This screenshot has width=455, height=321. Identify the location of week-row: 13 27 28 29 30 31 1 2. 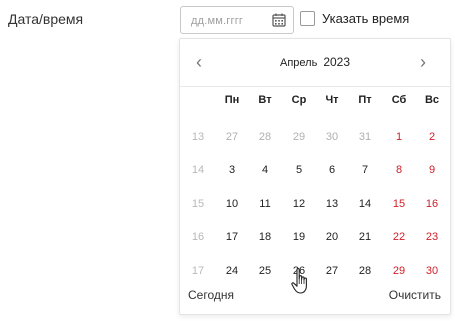
(315, 138).